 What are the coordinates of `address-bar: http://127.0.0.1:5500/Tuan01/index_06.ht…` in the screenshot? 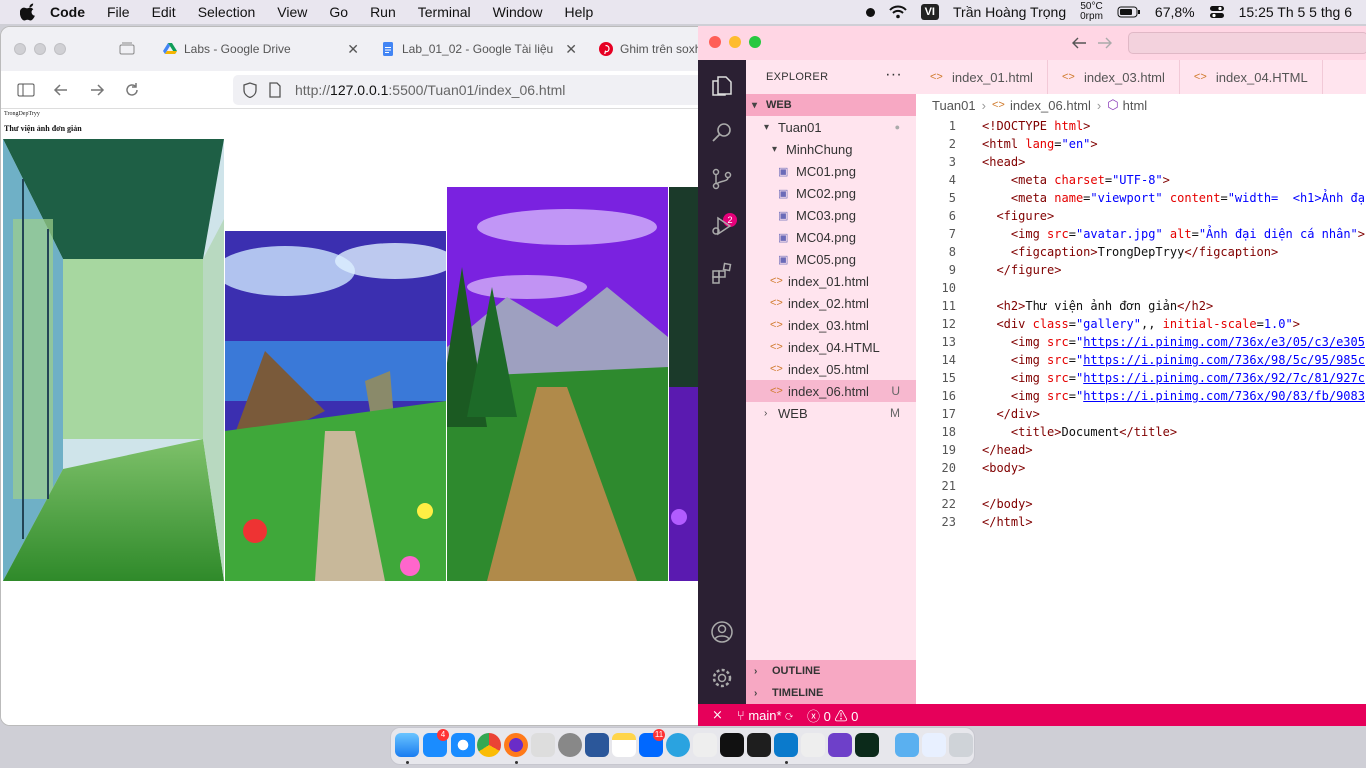 It's located at (466, 90).